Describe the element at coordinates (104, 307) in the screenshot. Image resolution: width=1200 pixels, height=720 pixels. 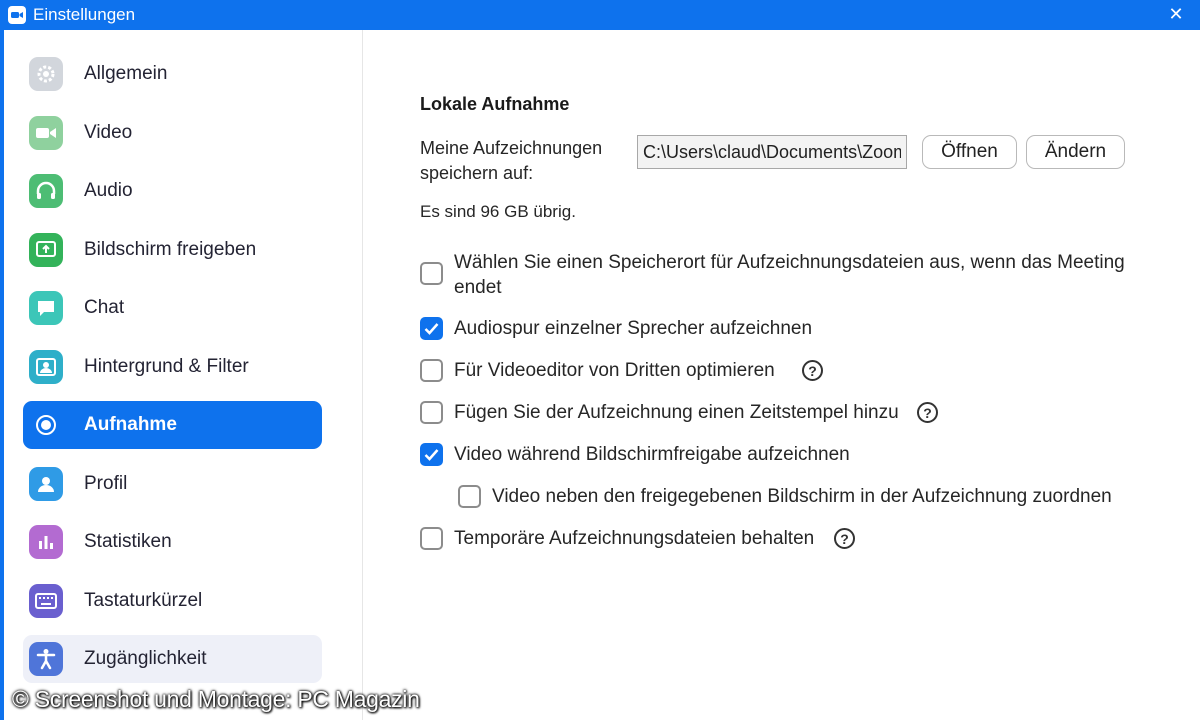
I see `sidebar-item-label: Chat` at that location.